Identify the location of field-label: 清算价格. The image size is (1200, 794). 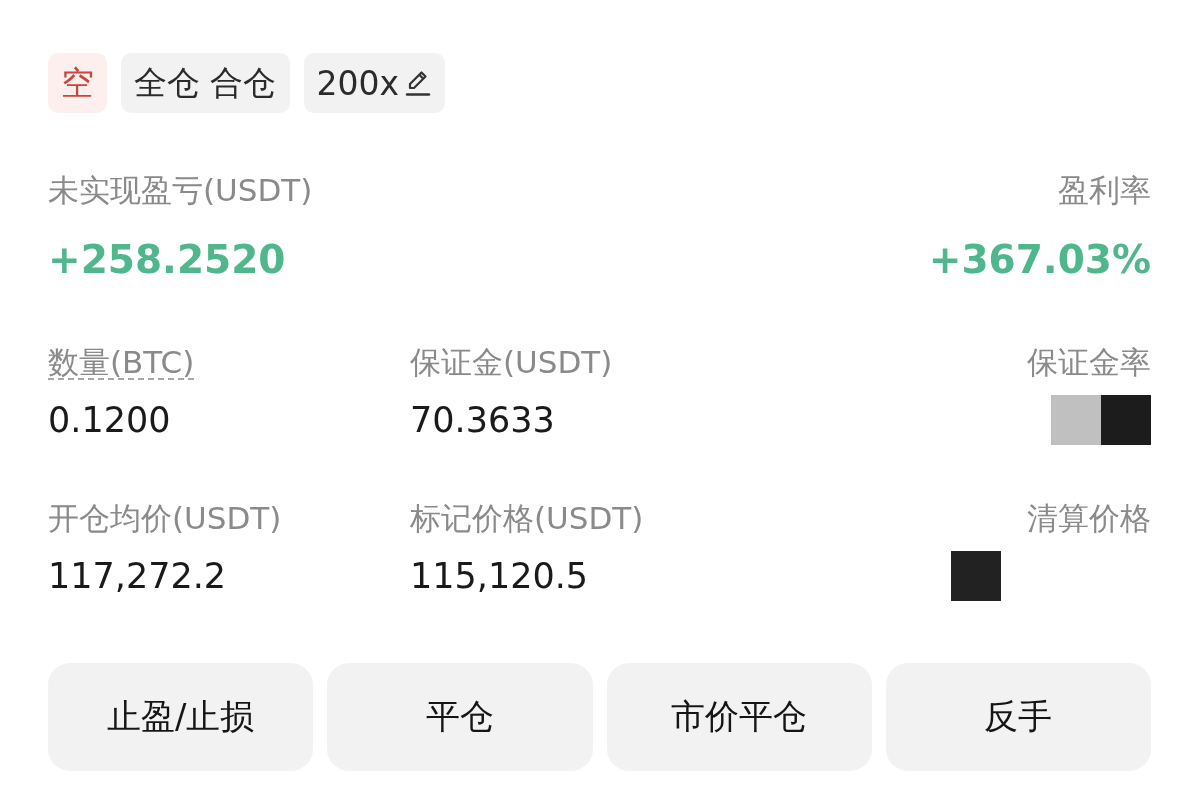
(1089, 518).